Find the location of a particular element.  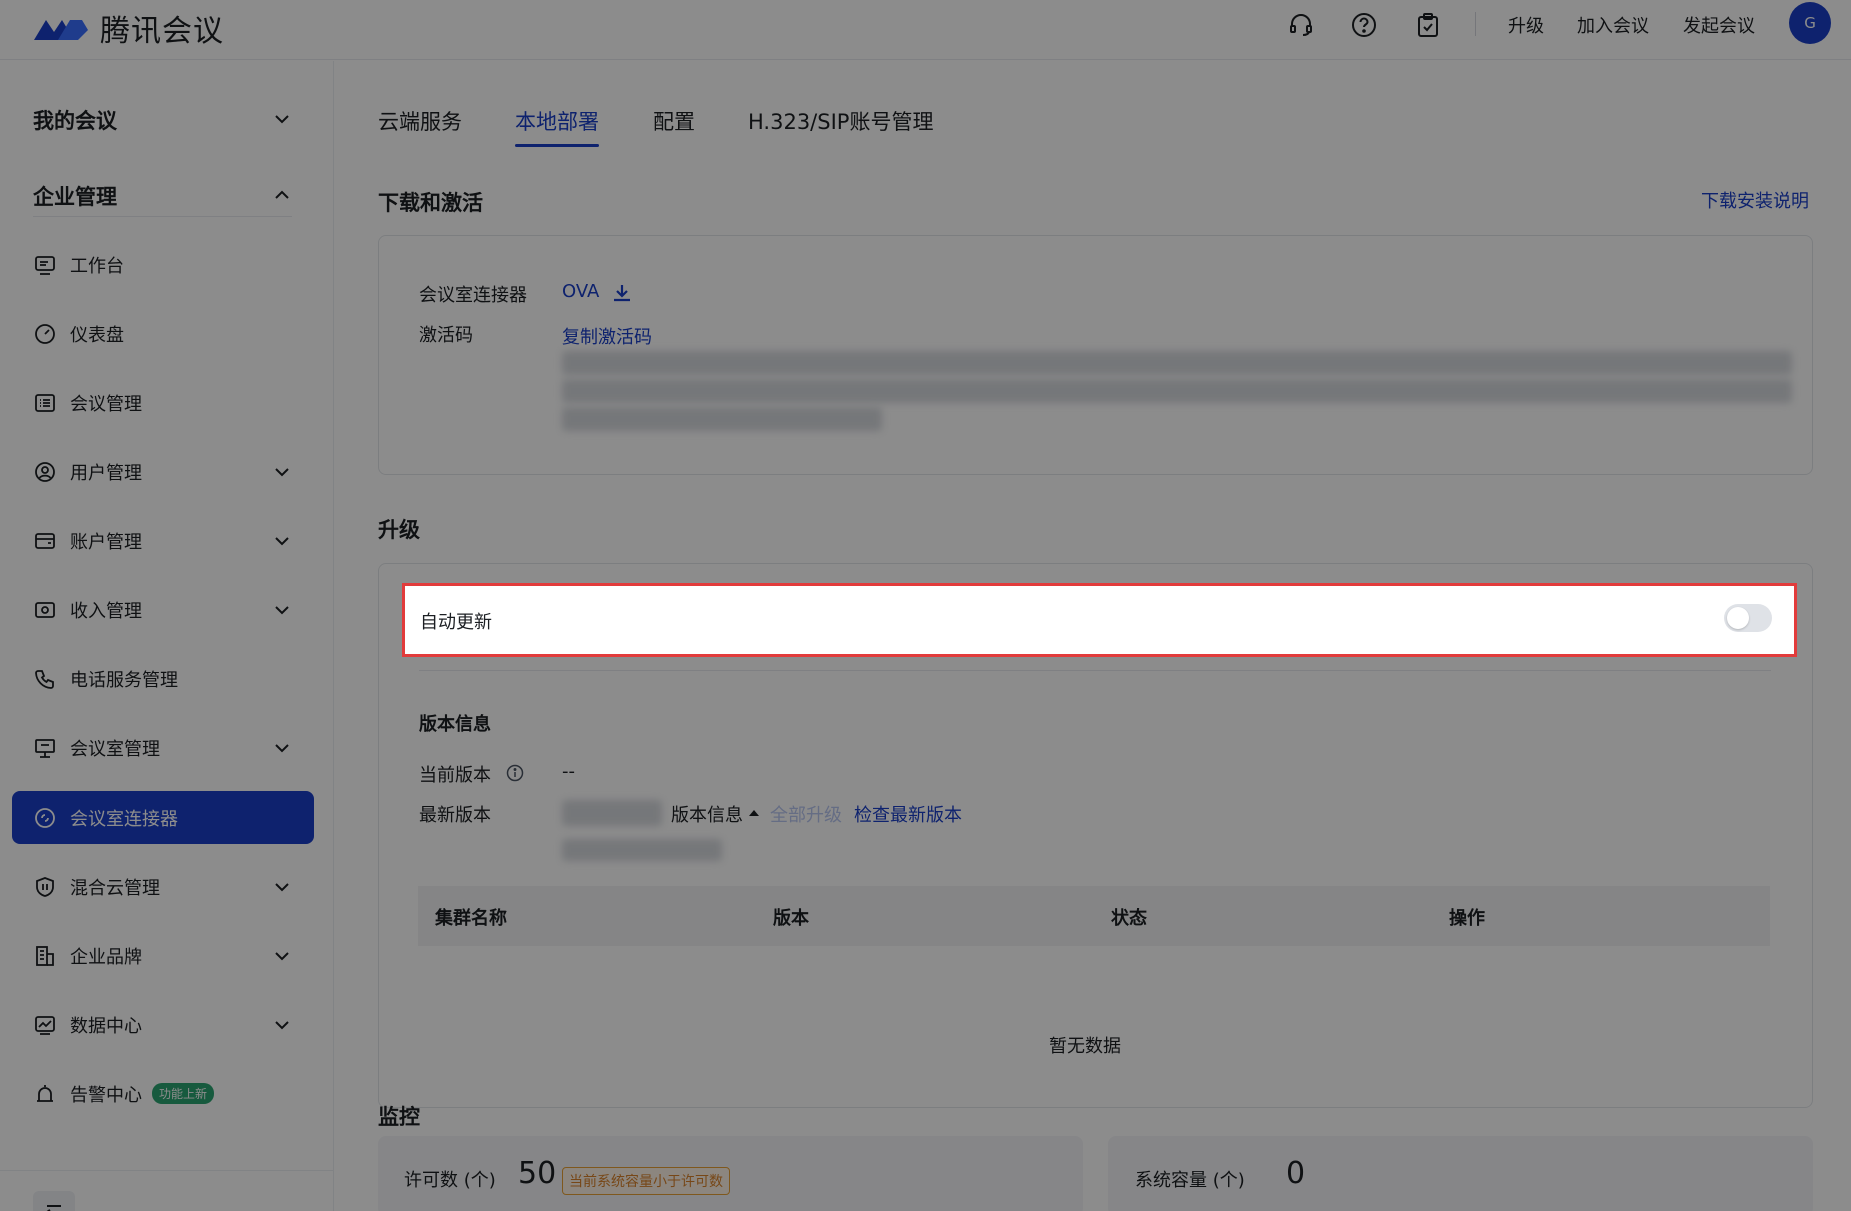

clipboard-check-icon is located at coordinates (1428, 25).